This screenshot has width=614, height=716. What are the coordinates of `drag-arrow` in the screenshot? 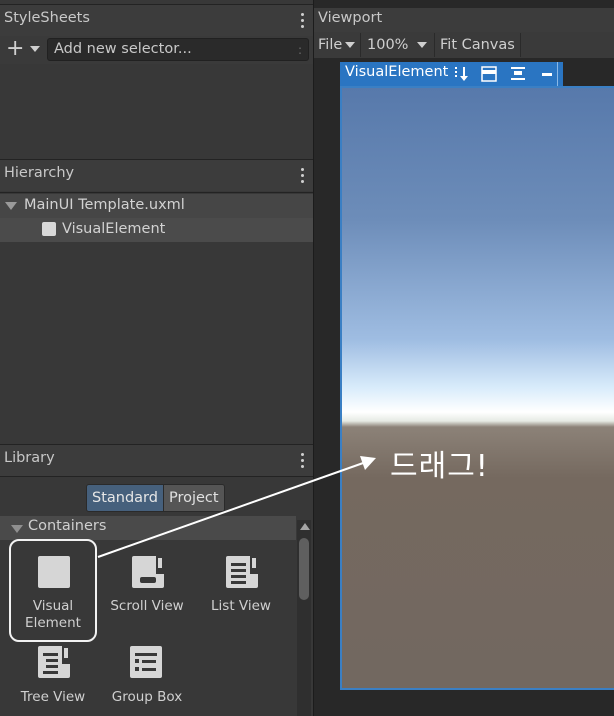 It's located at (236, 507).